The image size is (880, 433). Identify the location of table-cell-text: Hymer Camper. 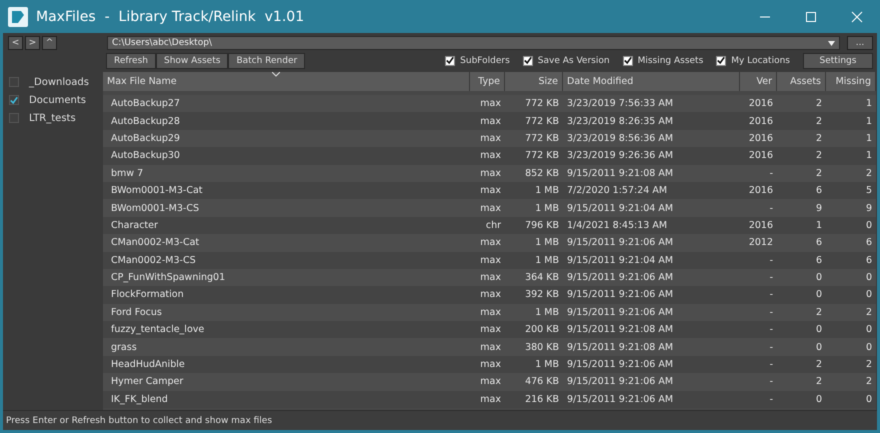
(147, 382).